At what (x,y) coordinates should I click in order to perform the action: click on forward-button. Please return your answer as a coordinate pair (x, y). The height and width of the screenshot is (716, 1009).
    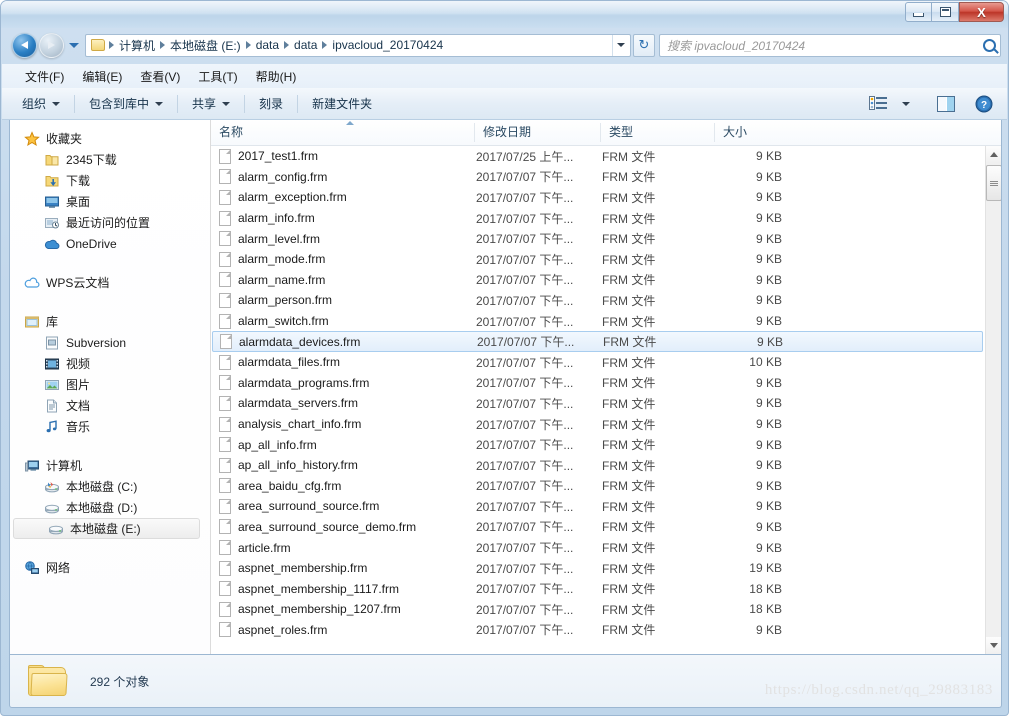
    Looking at the image, I should click on (51, 45).